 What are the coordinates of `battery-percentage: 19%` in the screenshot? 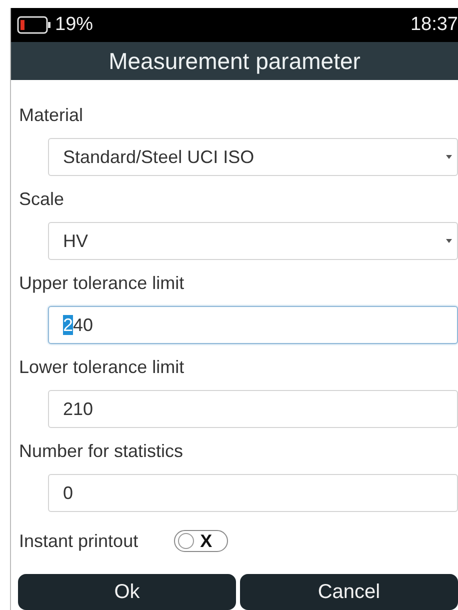 It's located at (74, 25).